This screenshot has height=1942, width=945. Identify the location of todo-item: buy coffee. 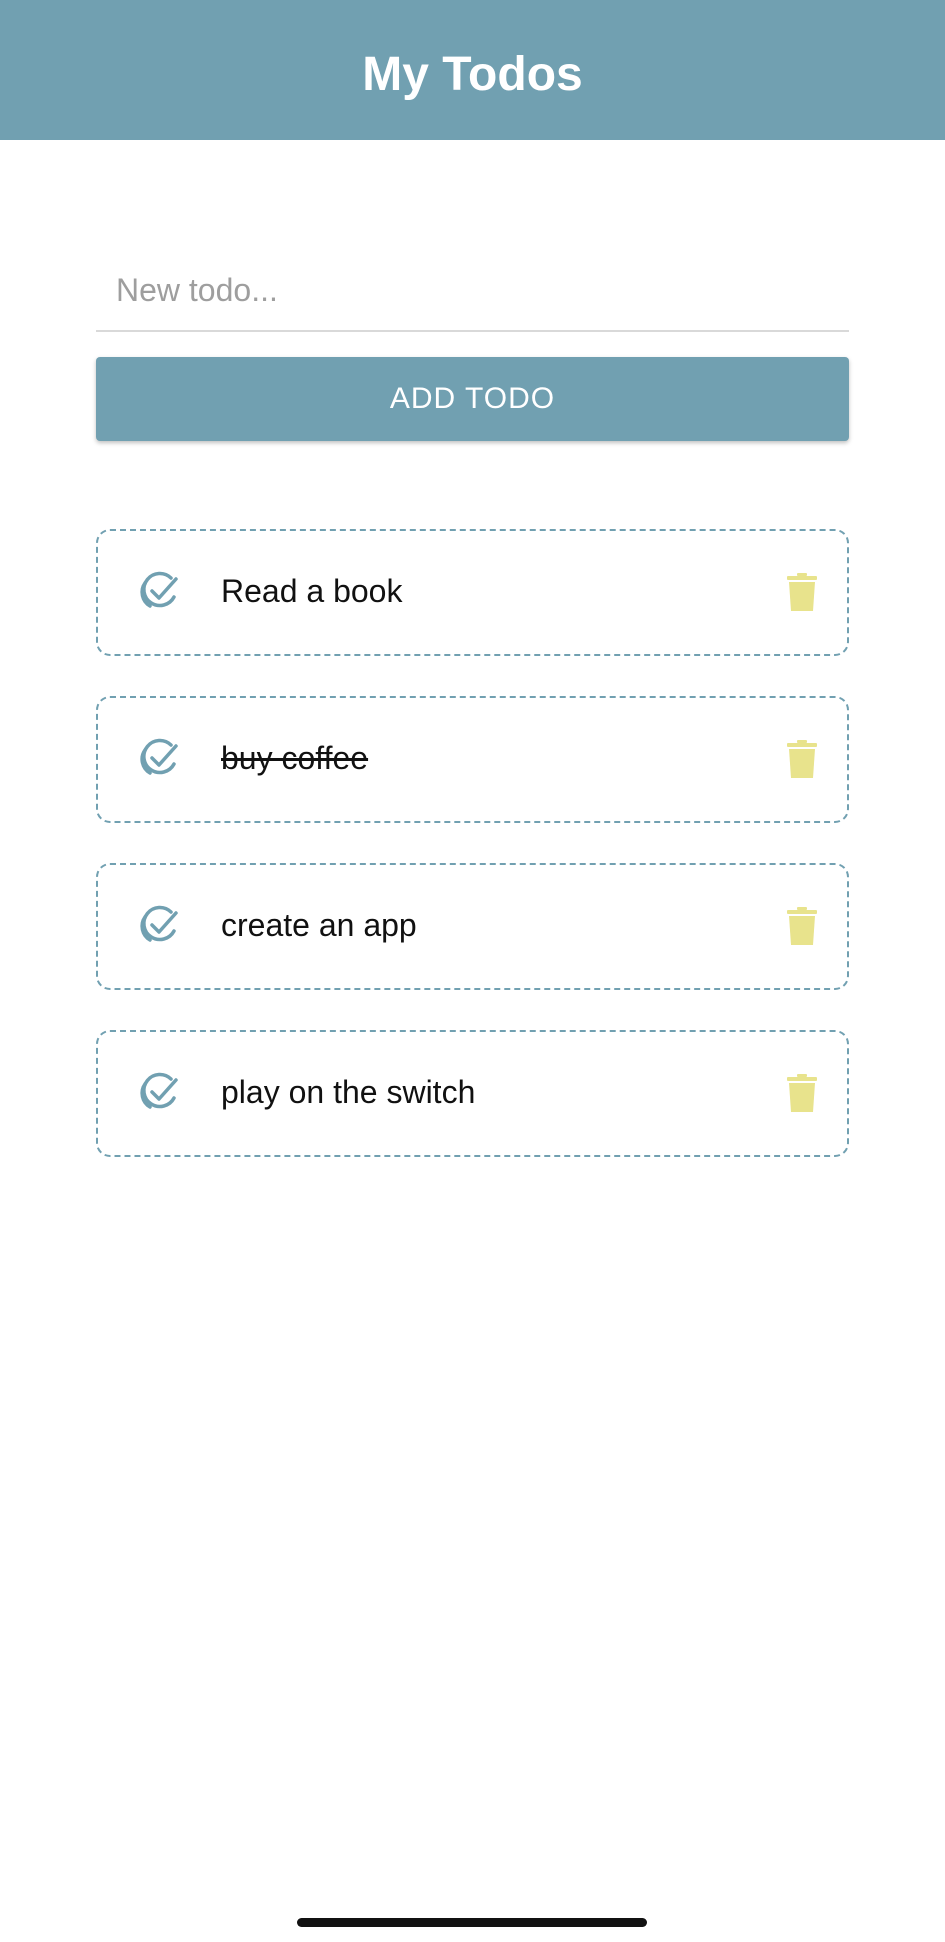
(472, 759).